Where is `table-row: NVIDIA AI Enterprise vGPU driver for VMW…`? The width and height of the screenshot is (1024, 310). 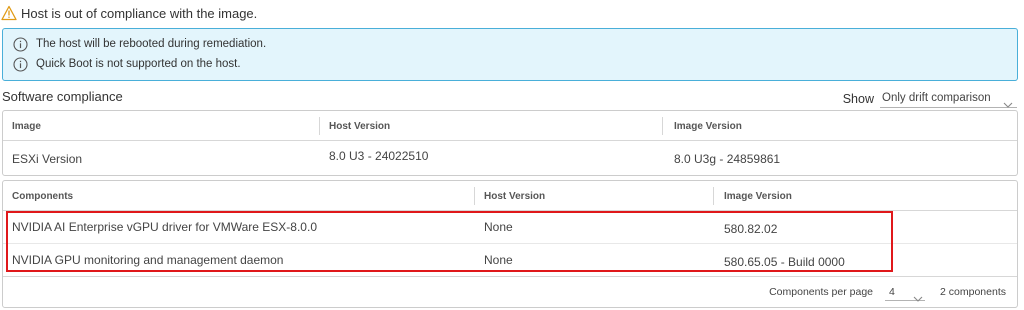
table-row: NVIDIA AI Enterprise vGPU driver for VMW… is located at coordinates (510, 227).